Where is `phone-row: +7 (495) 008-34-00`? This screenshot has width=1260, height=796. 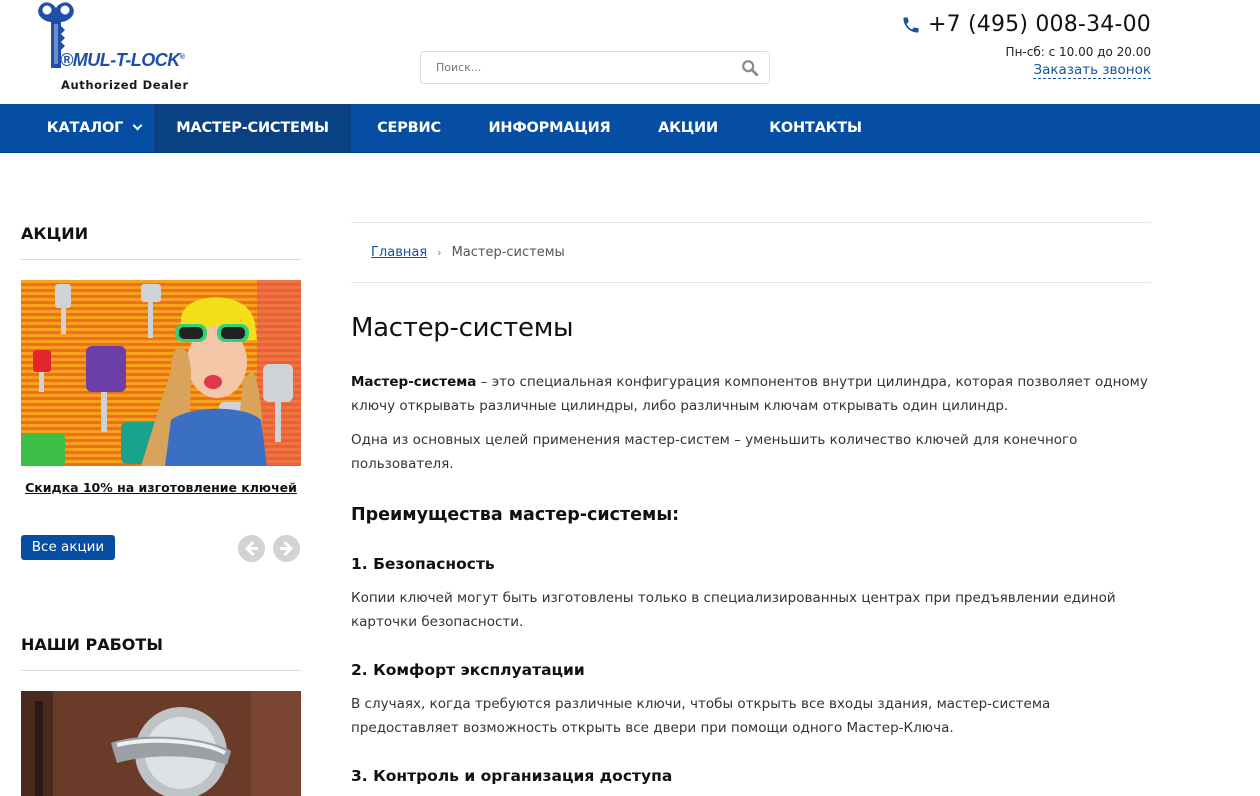
phone-row: +7 (495) 008-34-00 is located at coordinates (1026, 24).